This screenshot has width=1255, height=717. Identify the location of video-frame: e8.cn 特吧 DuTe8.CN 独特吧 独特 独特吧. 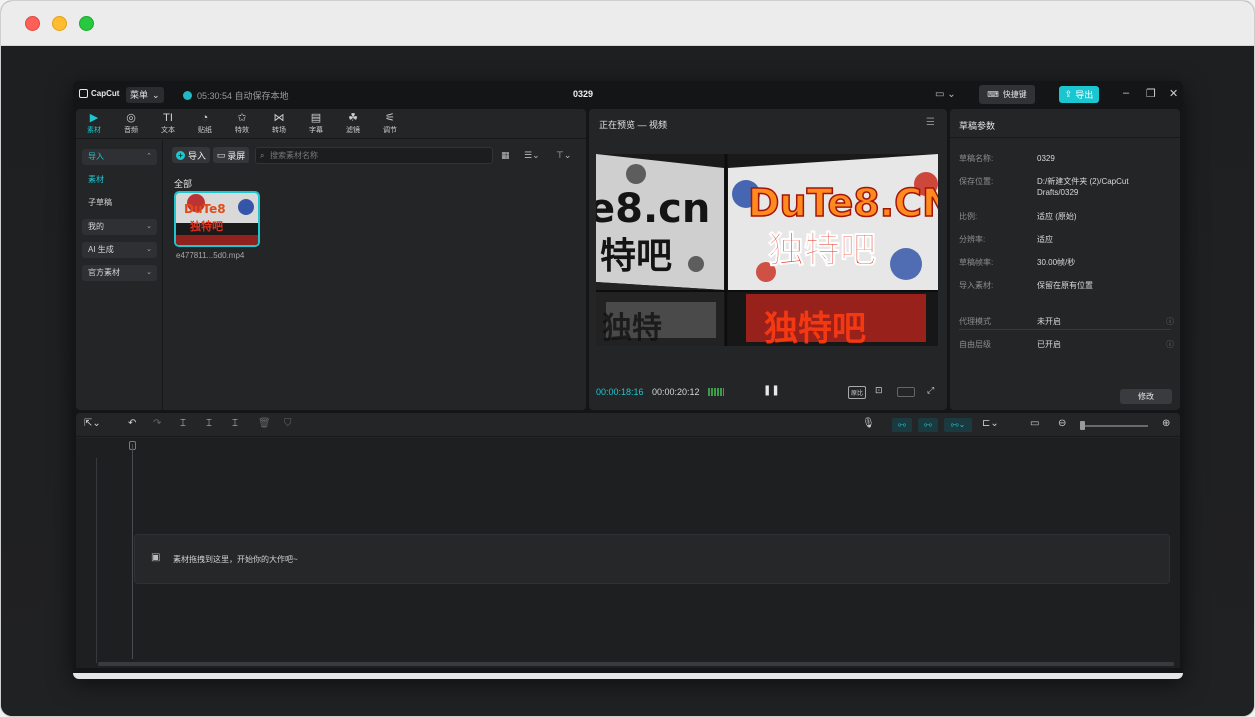
(767, 250).